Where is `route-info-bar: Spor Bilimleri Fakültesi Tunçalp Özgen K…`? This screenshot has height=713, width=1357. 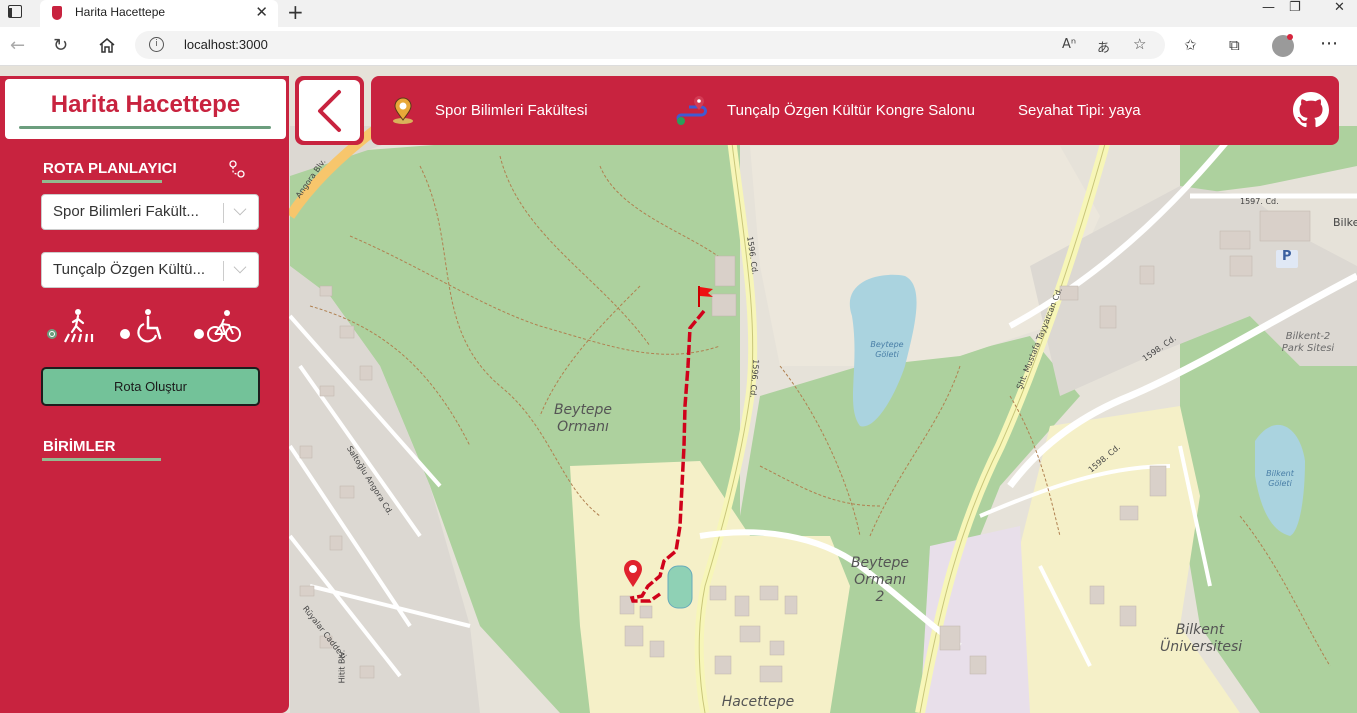 route-info-bar: Spor Bilimleri Fakültesi Tunçalp Özgen K… is located at coordinates (855, 110).